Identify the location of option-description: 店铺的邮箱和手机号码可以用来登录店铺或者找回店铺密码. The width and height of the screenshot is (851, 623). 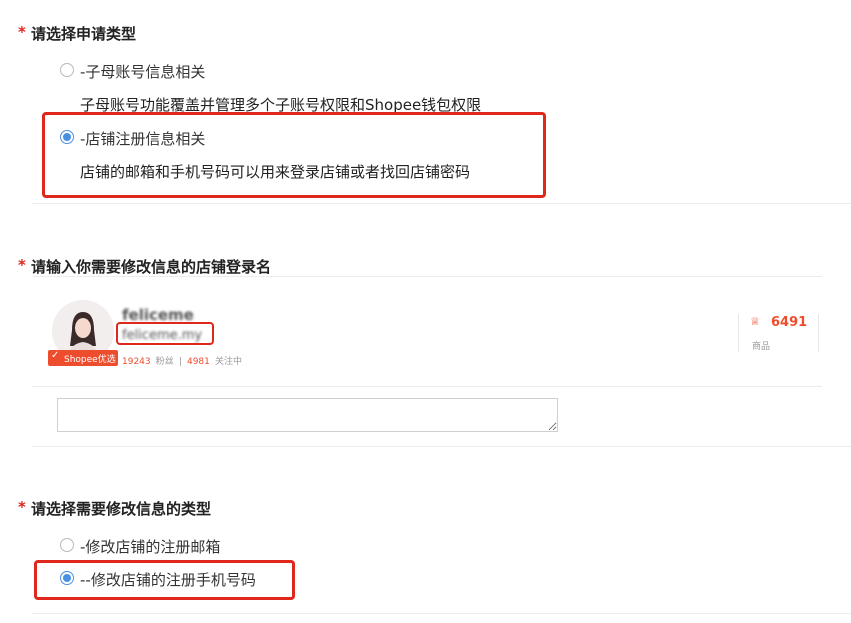
(275, 172).